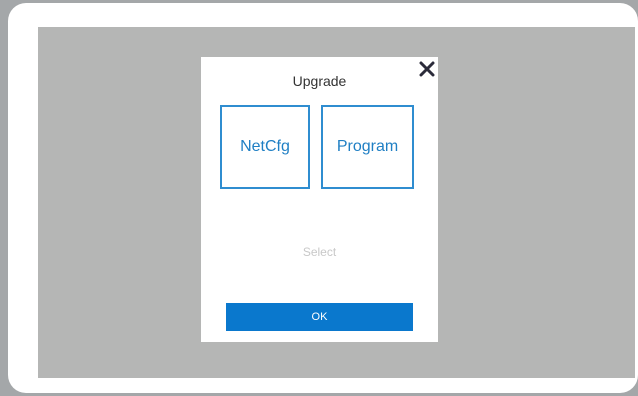 The image size is (638, 396). Describe the element at coordinates (319, 81) in the screenshot. I see `dialog-title: Upgrade` at that location.